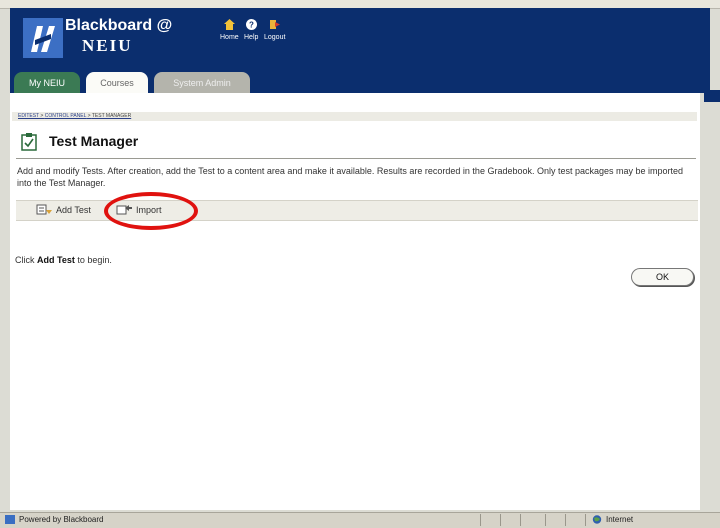  Describe the element at coordinates (275, 37) in the screenshot. I see `logout-label: Logout` at that location.